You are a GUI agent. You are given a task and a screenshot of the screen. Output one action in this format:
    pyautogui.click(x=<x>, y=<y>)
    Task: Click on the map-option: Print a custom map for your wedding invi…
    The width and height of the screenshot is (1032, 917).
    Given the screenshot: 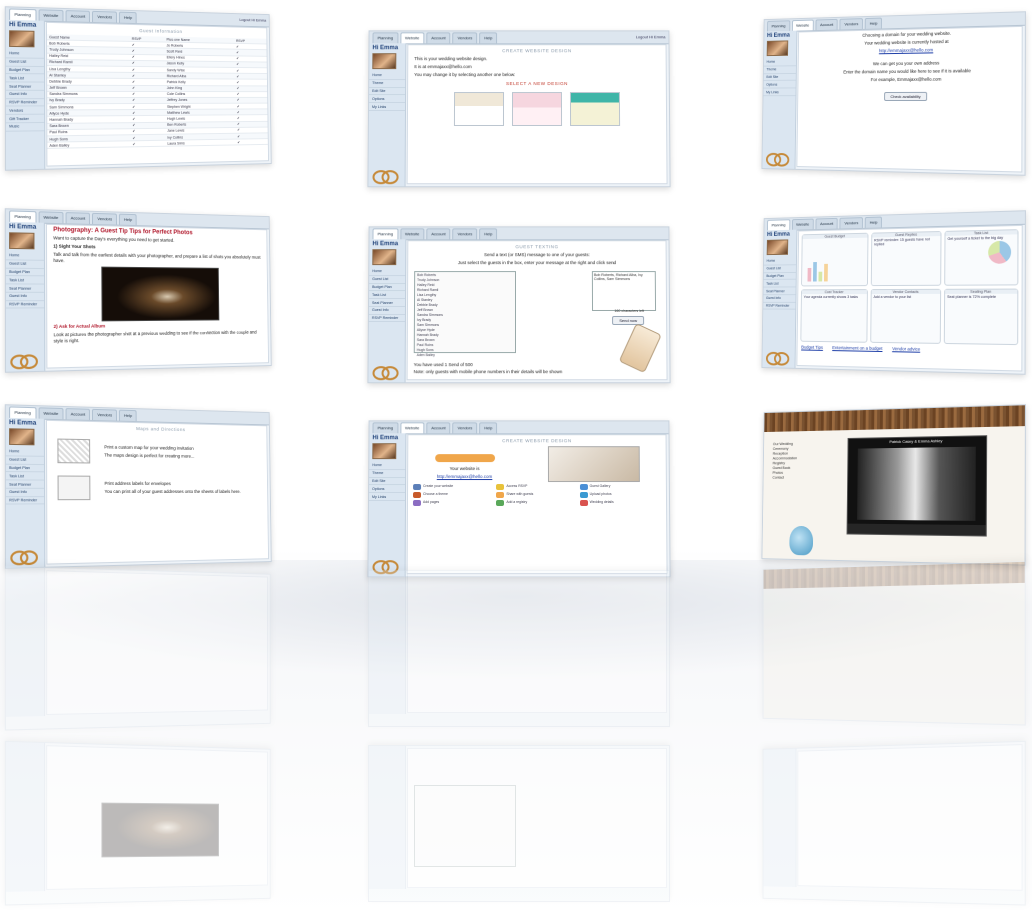 What is the action you would take?
    pyautogui.click(x=157, y=451)
    